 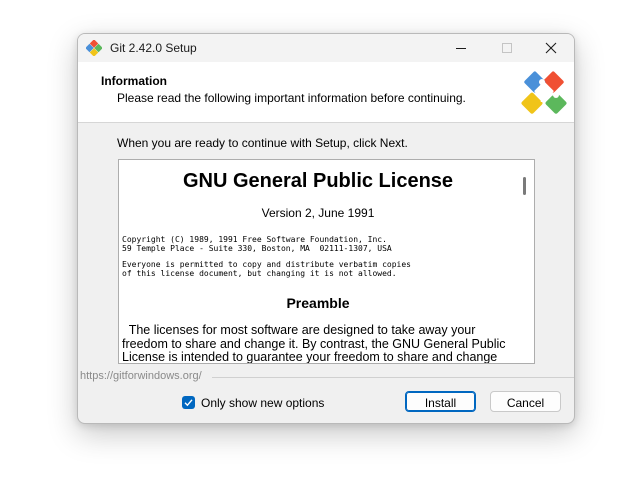 I want to click on license-scrollbar, so click(x=525, y=261).